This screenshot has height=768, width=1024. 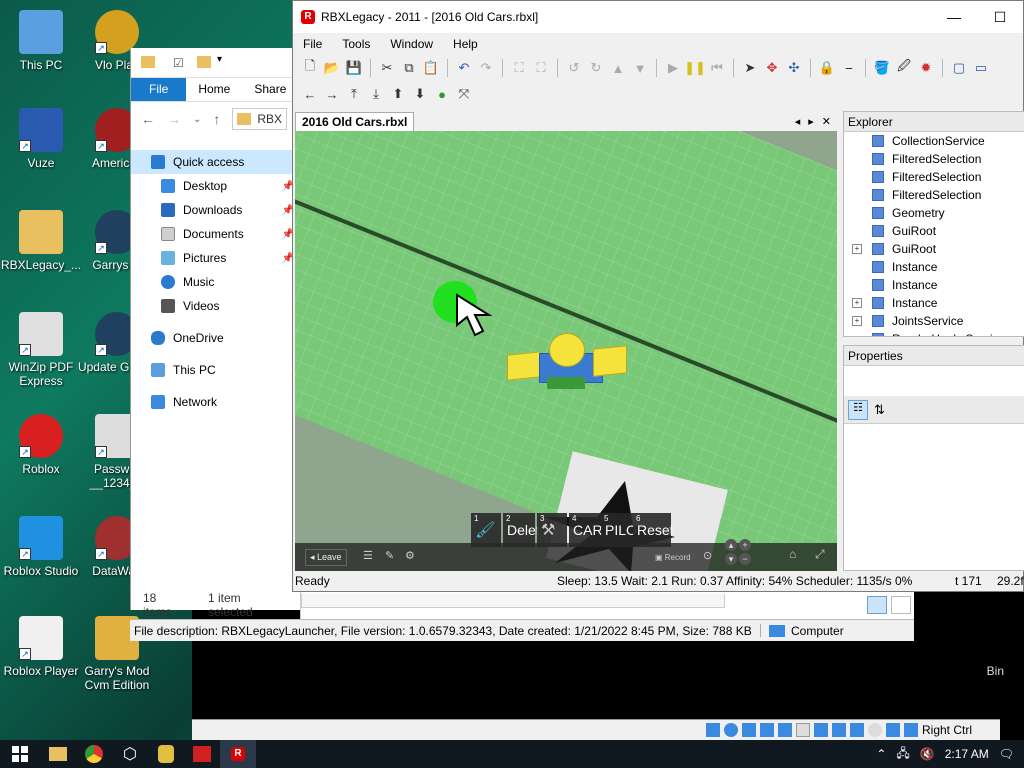 What do you see at coordinates (159, 89) in the screenshot?
I see `tab-file: File` at bounding box center [159, 89].